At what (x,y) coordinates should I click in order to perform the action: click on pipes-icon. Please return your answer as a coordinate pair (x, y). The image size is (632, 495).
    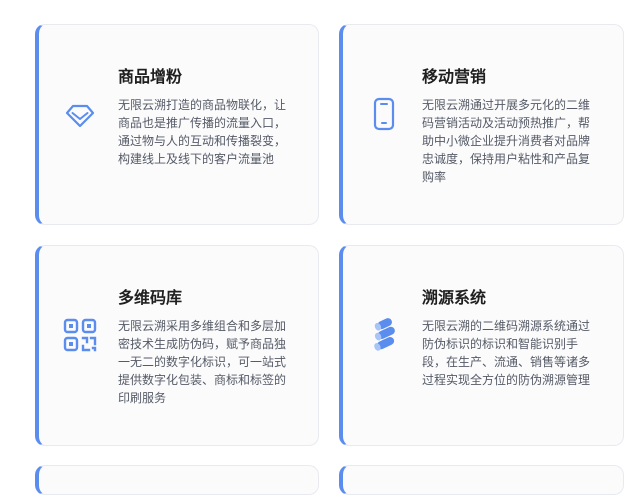
    Looking at the image, I should click on (384, 335).